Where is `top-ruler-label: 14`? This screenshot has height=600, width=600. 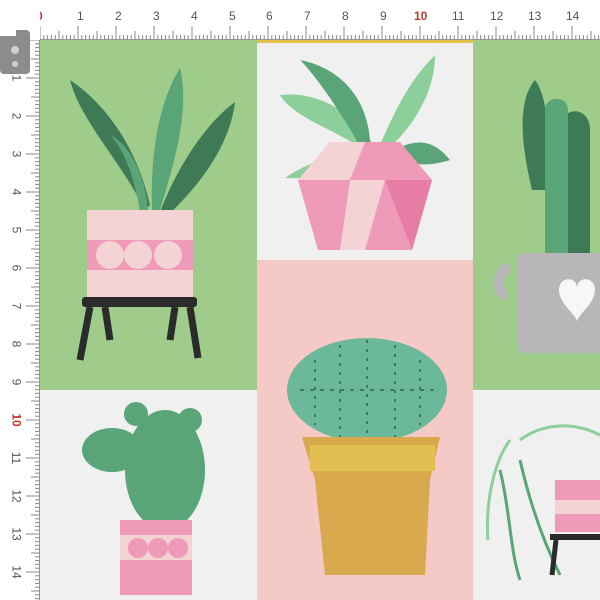
top-ruler-label: 14 is located at coordinates (573, 16).